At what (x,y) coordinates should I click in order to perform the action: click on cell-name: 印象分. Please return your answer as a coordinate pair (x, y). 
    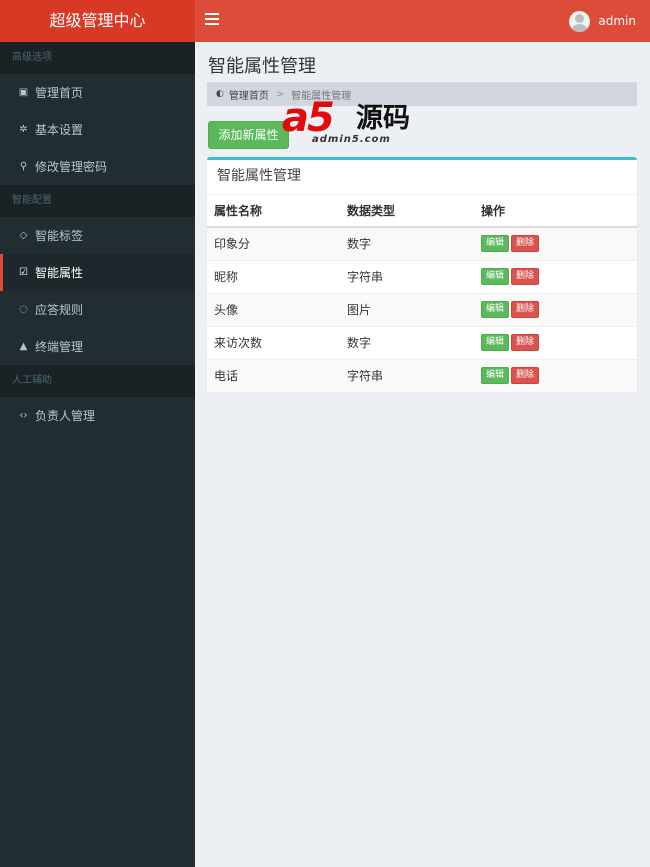
    Looking at the image, I should click on (273, 244).